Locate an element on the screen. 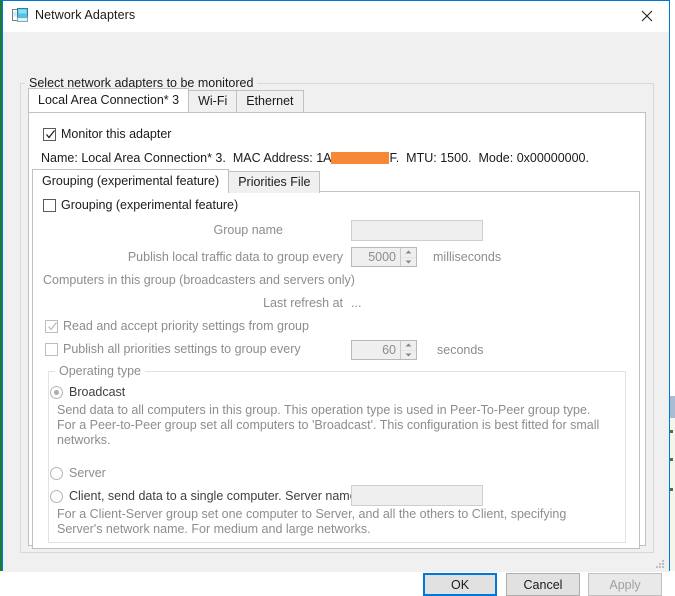  last-refresh-label: Last refresh at is located at coordinates (303, 303).